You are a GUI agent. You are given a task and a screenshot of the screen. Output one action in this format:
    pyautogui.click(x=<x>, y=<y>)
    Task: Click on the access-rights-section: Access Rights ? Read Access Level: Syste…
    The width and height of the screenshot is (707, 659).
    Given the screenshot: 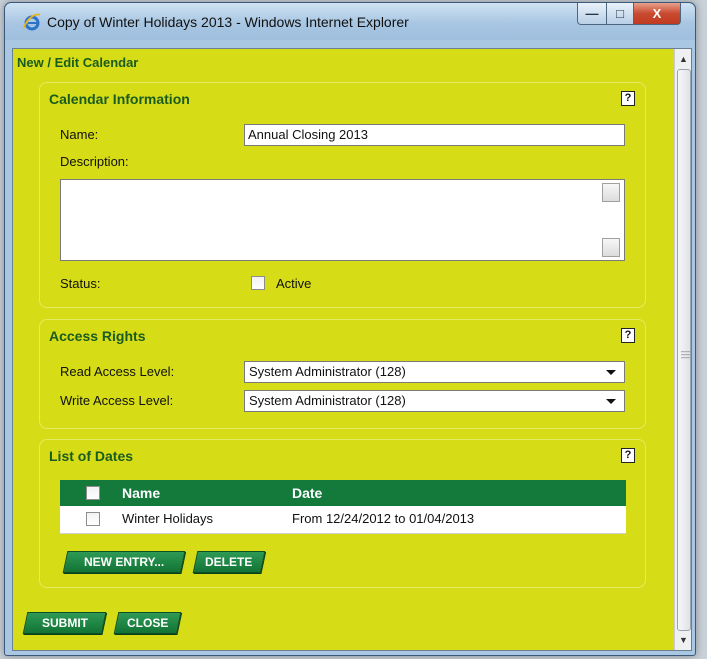 What is the action you would take?
    pyautogui.click(x=342, y=374)
    